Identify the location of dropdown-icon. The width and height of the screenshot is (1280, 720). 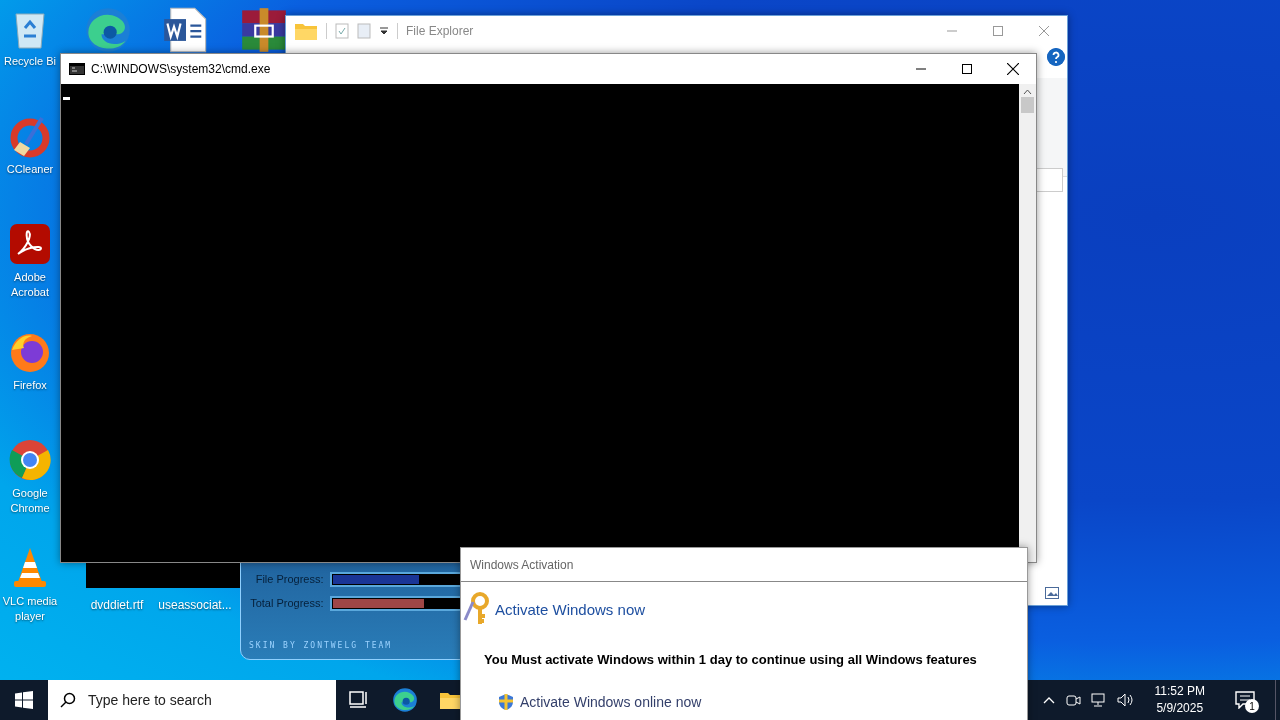
(384, 31).